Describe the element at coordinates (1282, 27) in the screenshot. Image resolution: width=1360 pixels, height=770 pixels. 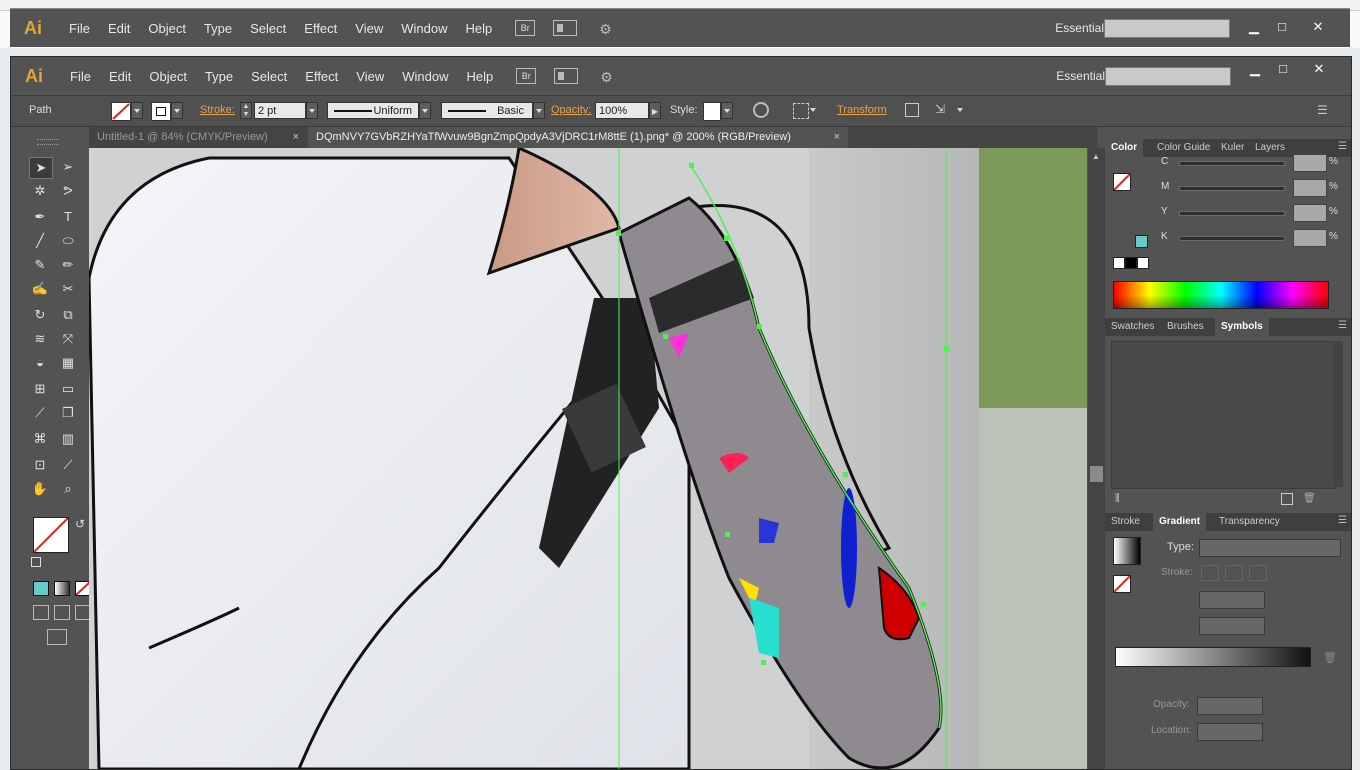
I see `bg-maximize-button: □` at that location.